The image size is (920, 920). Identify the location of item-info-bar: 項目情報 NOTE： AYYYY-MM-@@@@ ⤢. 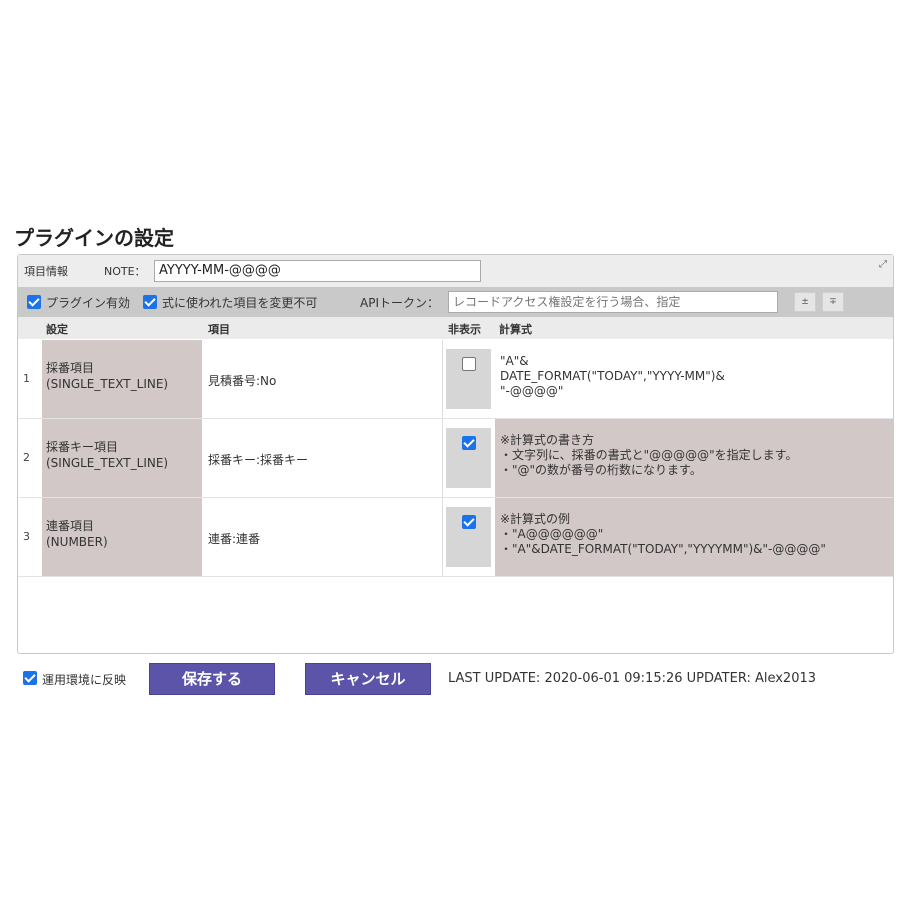
(455, 271).